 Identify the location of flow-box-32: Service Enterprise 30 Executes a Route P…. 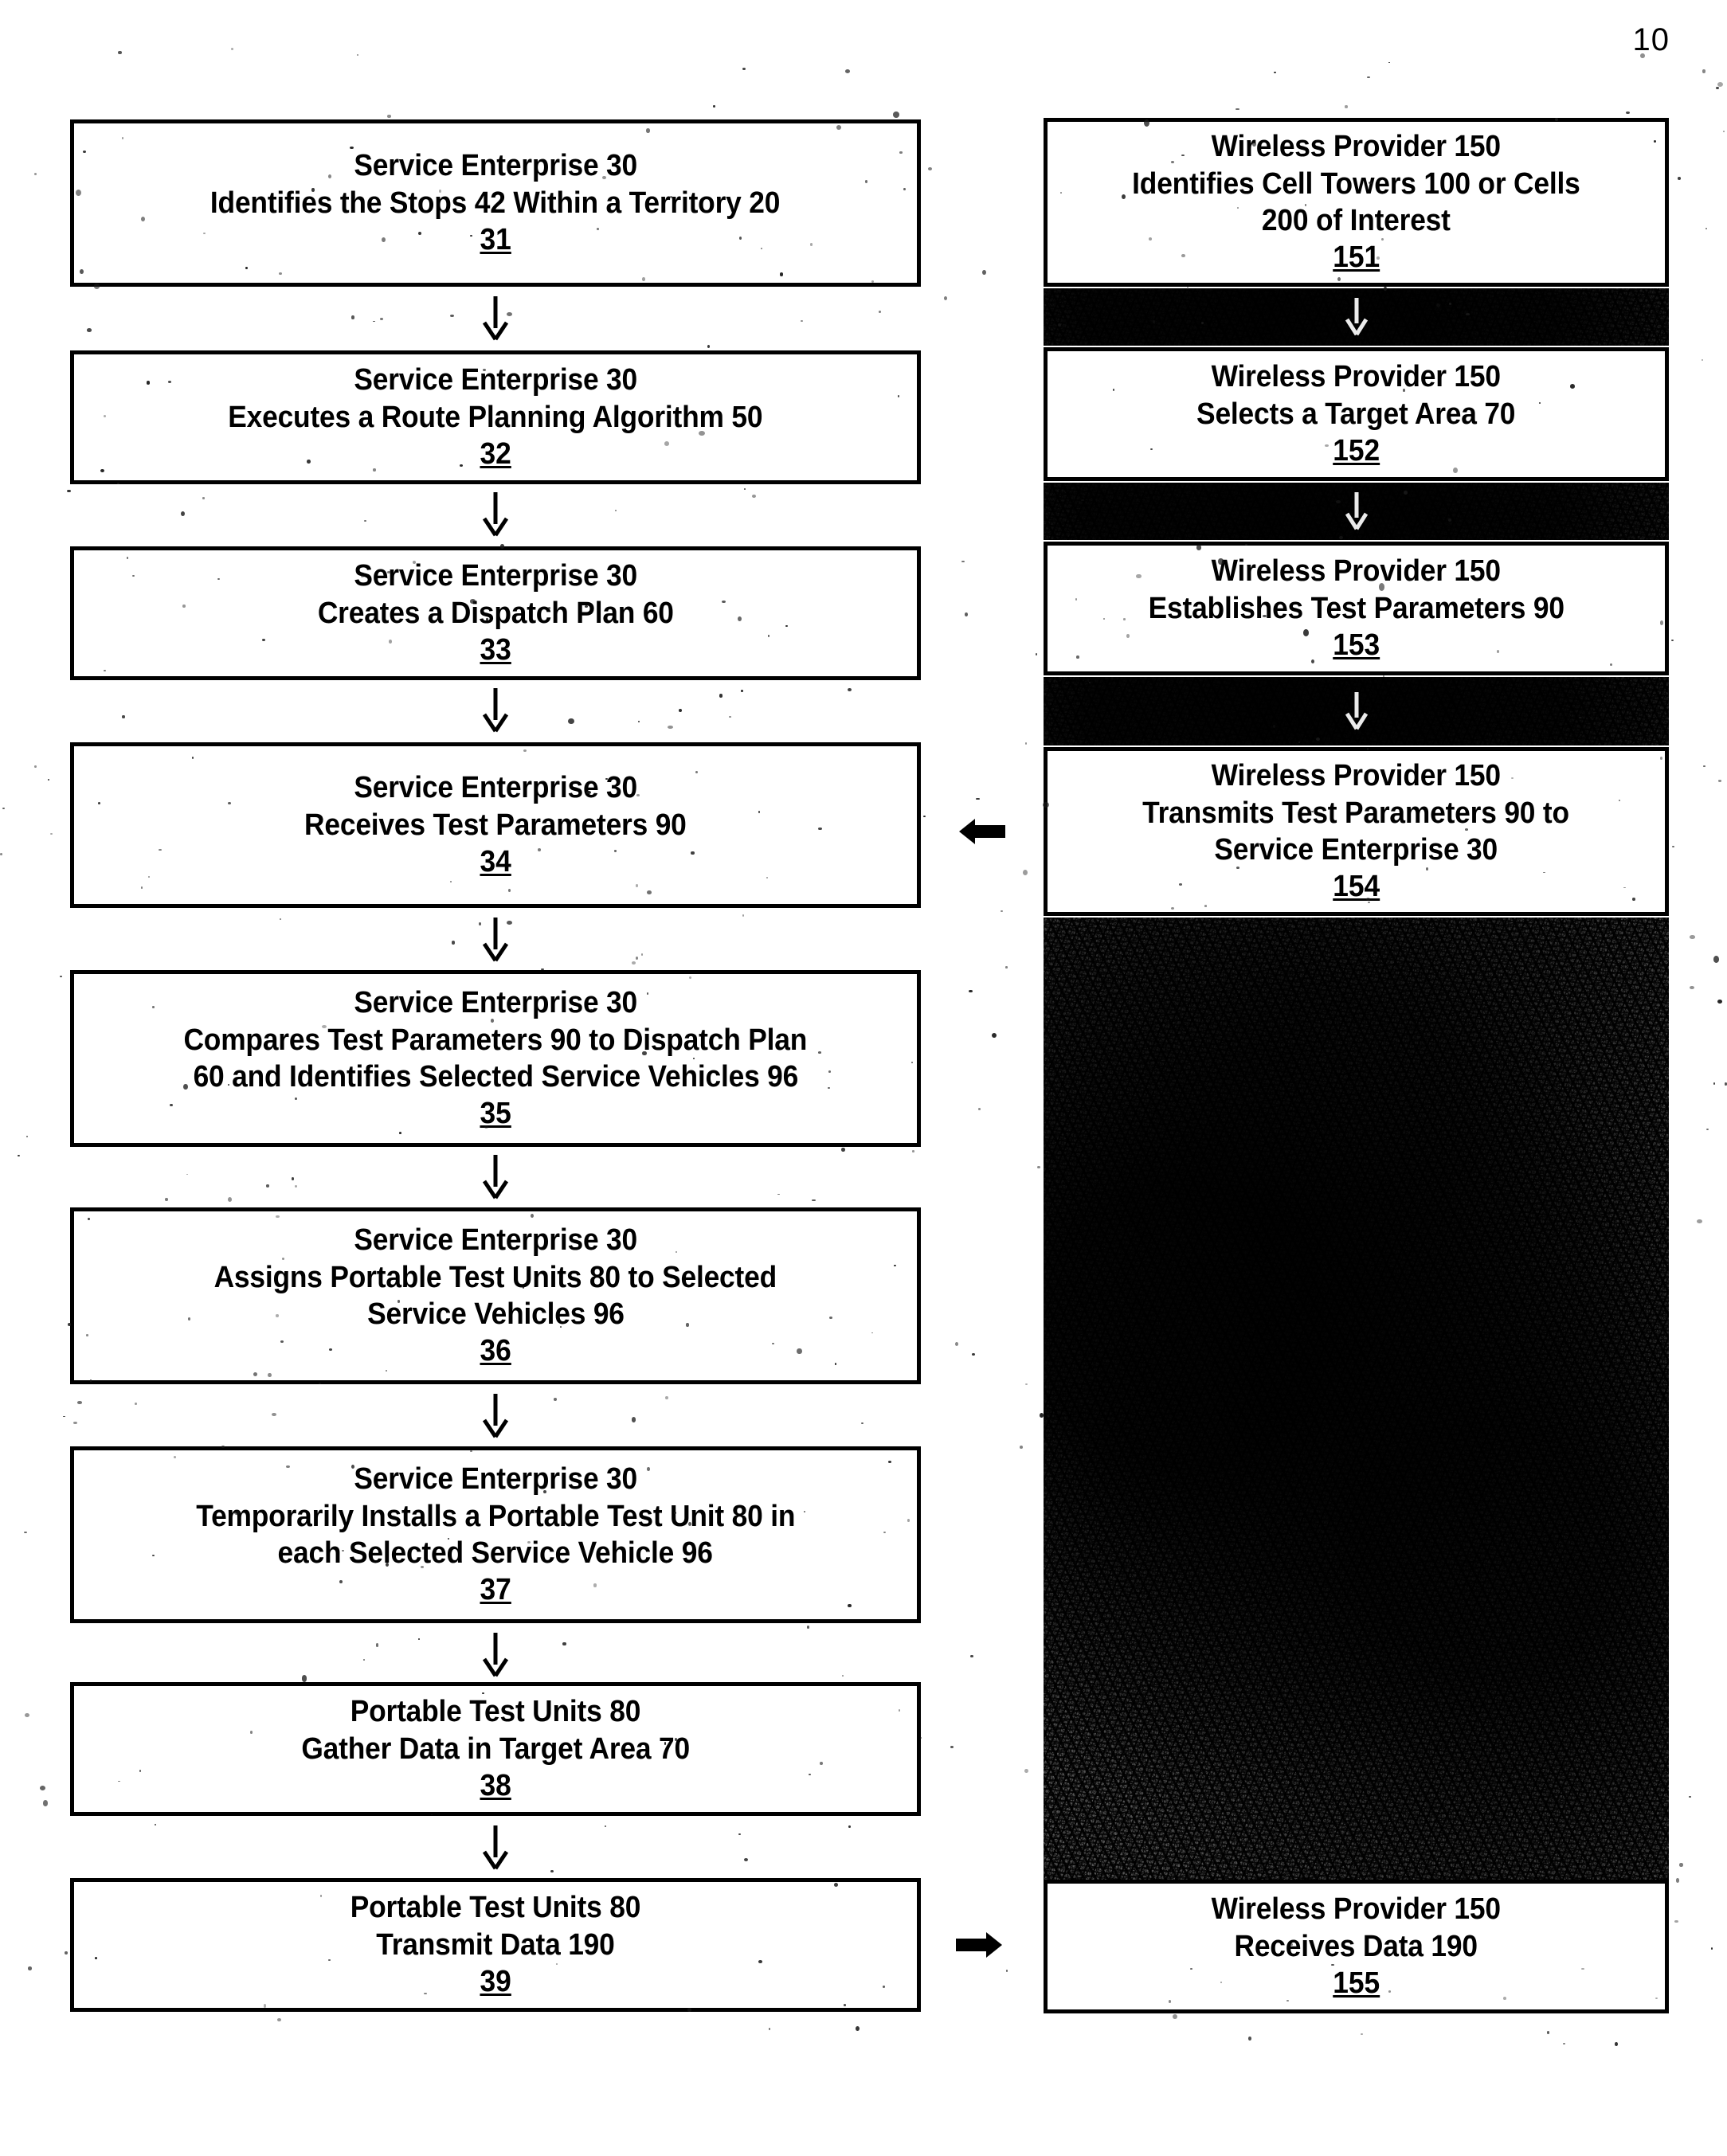
(495, 417).